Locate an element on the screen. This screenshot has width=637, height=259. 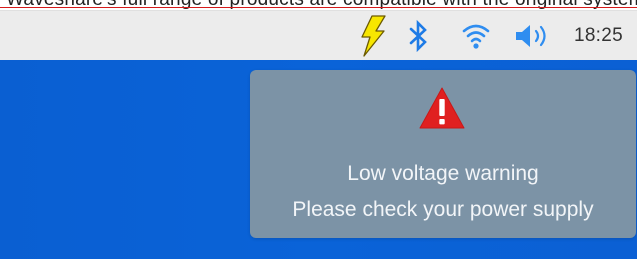
red-divider-line is located at coordinates (318, 7).